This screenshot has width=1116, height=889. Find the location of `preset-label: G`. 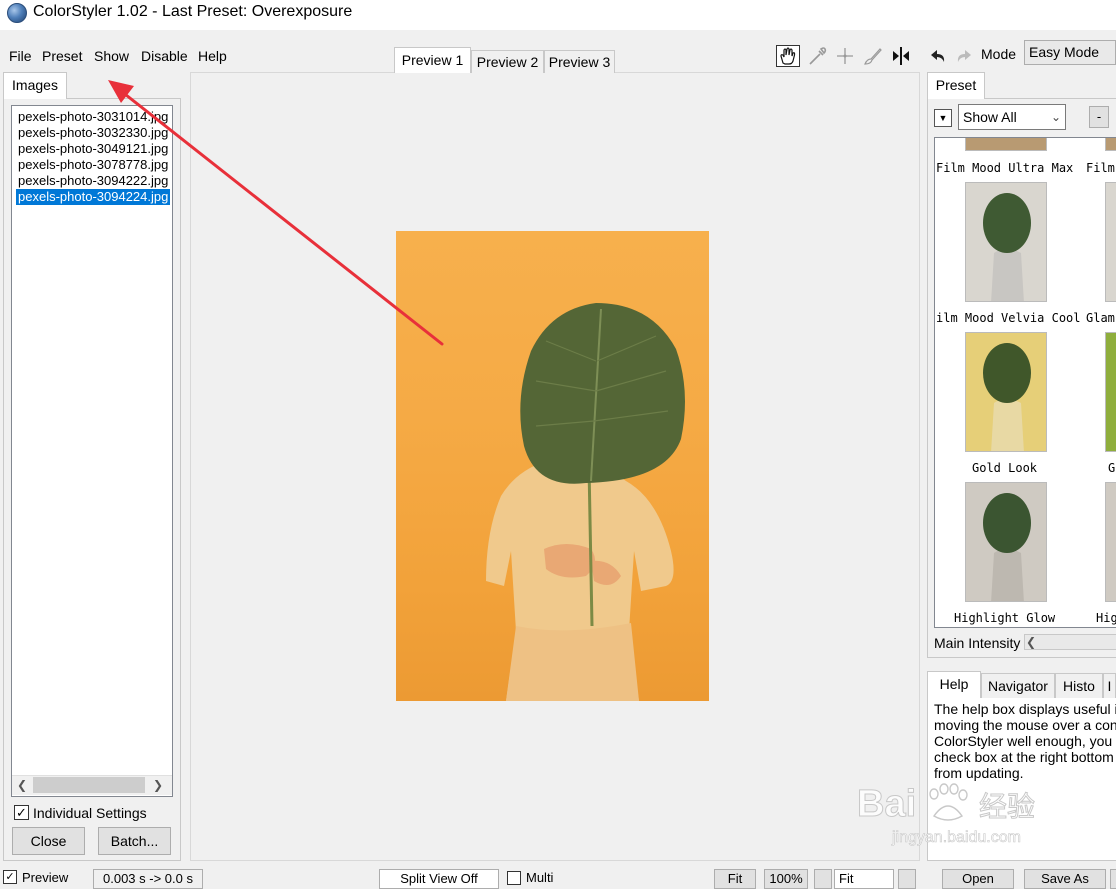

preset-label: G is located at coordinates (1112, 468).